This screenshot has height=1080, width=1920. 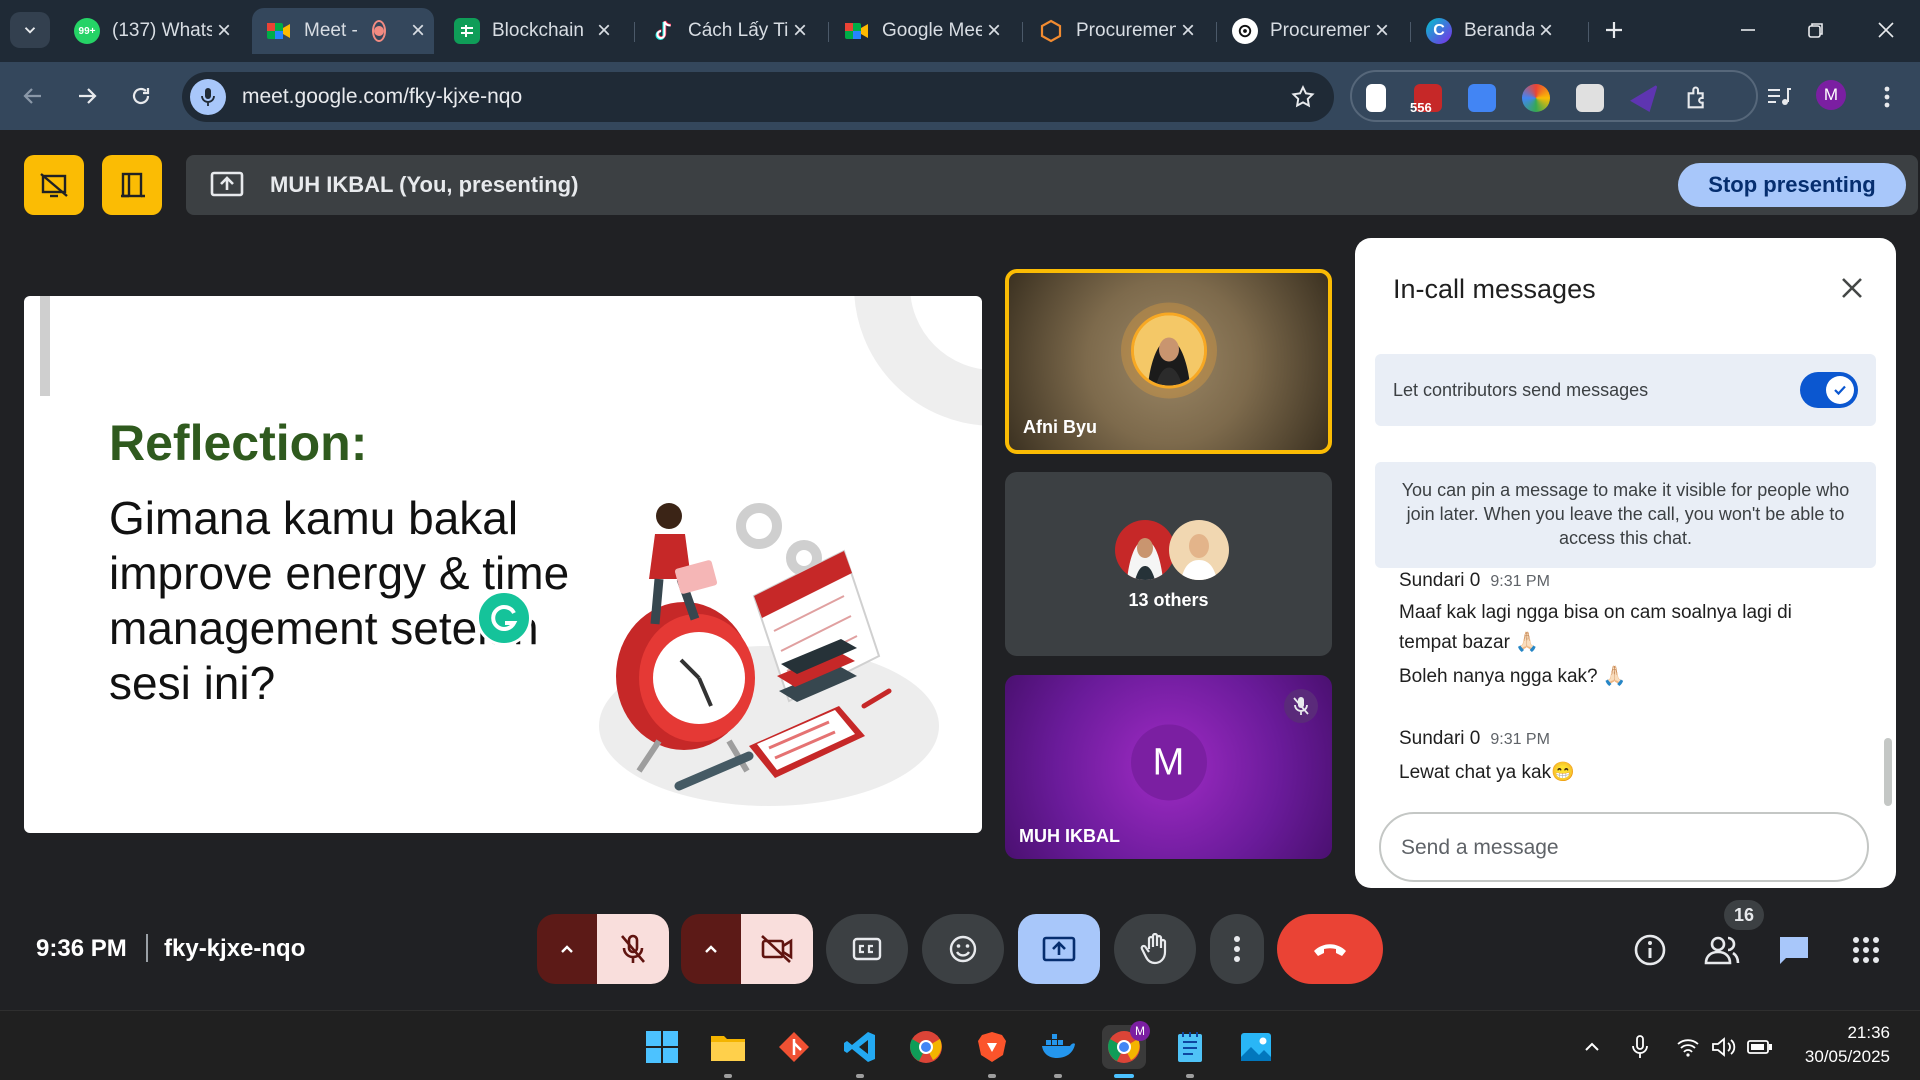 I want to click on tab-blockchain: Blockchain ×, so click(x=535, y=31).